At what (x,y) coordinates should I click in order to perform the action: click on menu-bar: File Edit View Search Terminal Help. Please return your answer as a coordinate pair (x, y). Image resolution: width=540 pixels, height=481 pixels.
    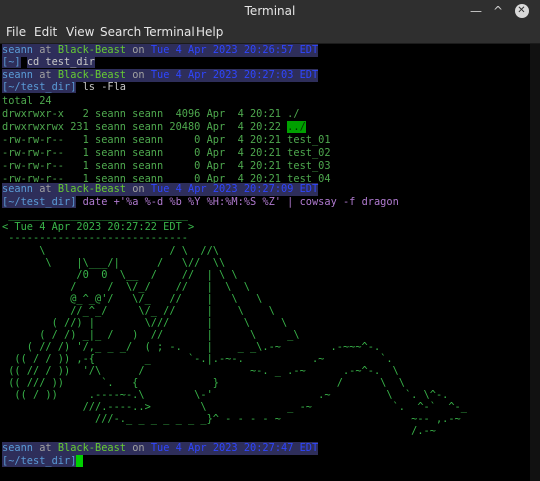
    Looking at the image, I should click on (270, 33).